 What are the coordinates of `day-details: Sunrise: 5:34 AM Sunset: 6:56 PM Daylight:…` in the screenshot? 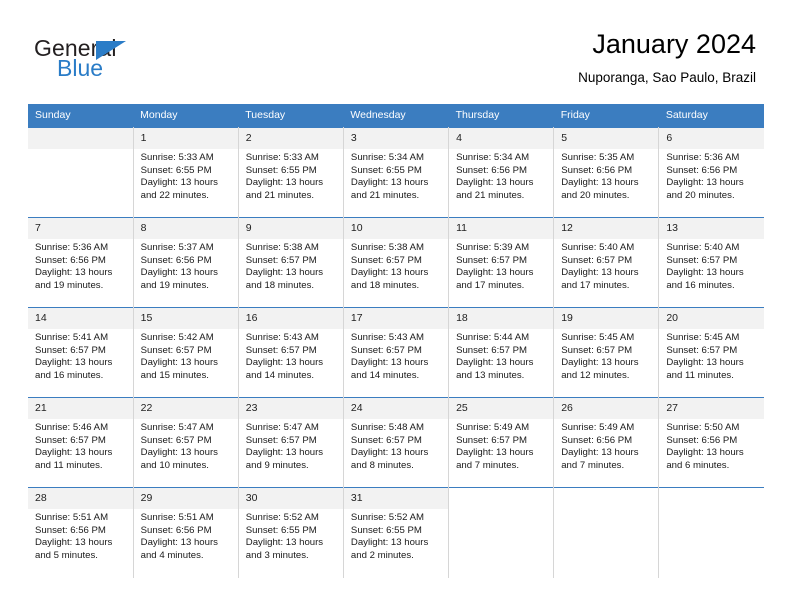 It's located at (501, 175).